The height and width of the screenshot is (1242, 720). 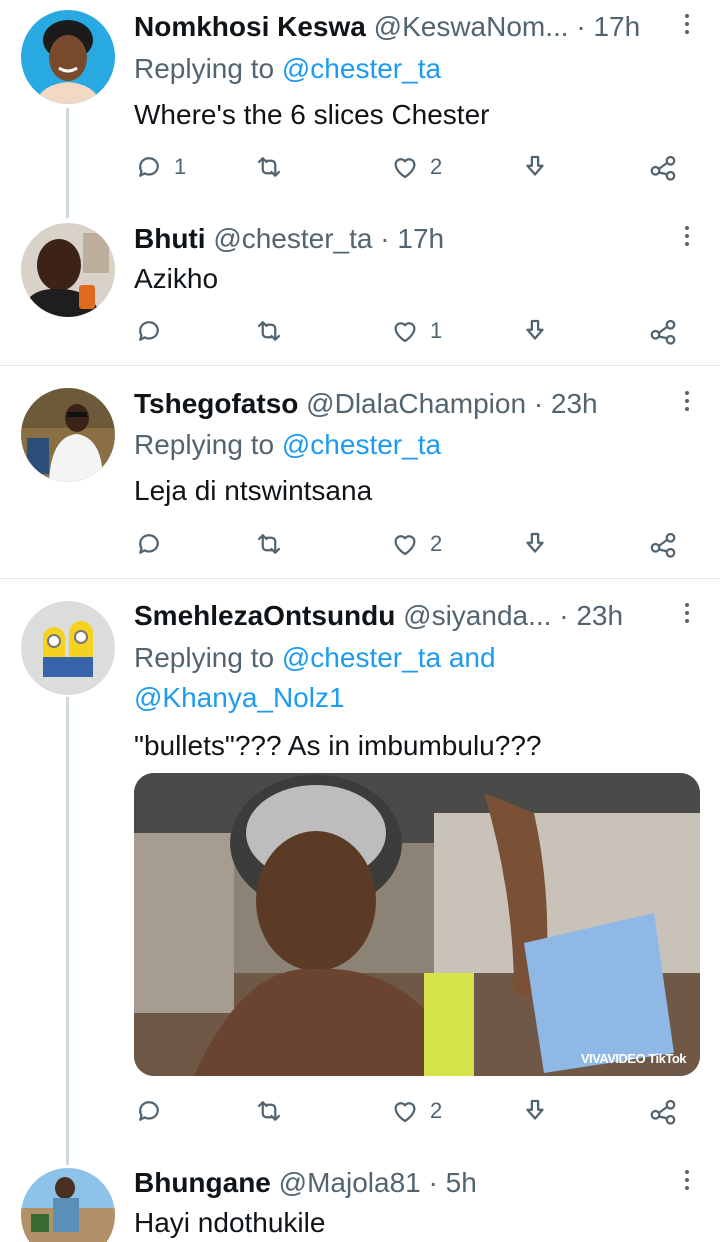 I want to click on replying-to-continued: @Khanya_Nolz1, so click(x=239, y=698).